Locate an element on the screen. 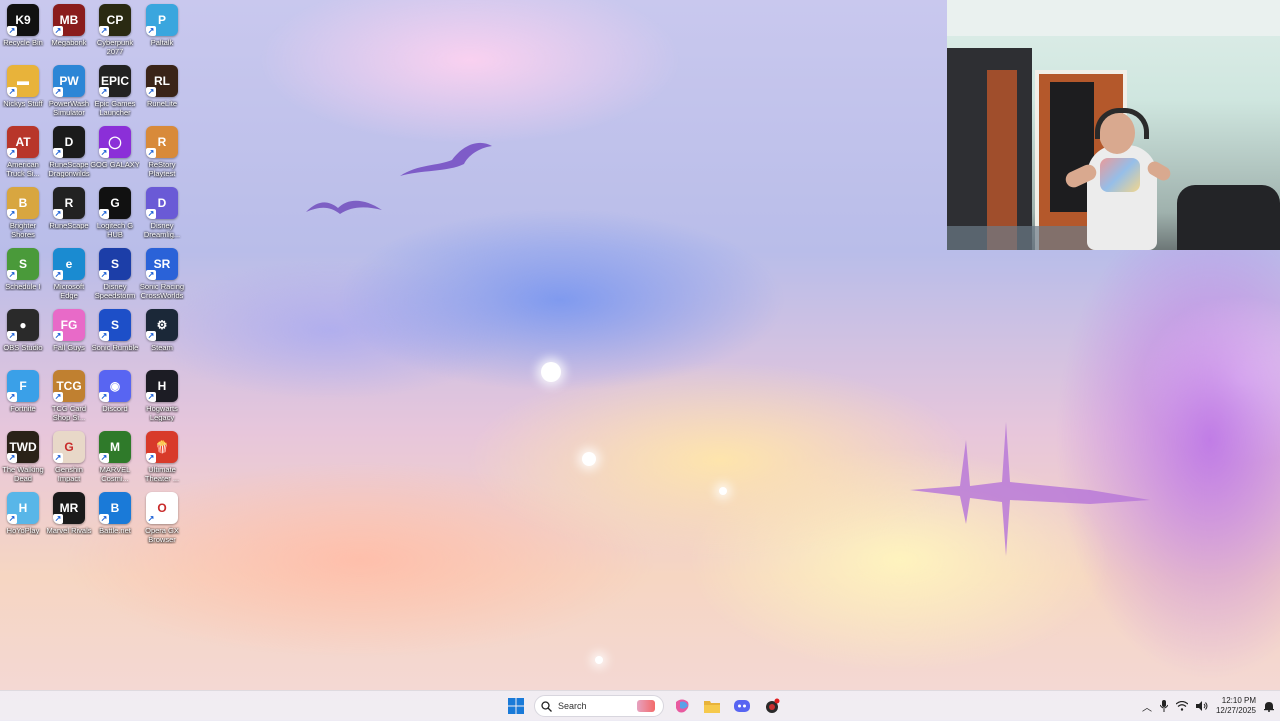 Image resolution: width=1280 pixels, height=721 pixels. desktop-icon-label: Steam is located at coordinates (162, 347).